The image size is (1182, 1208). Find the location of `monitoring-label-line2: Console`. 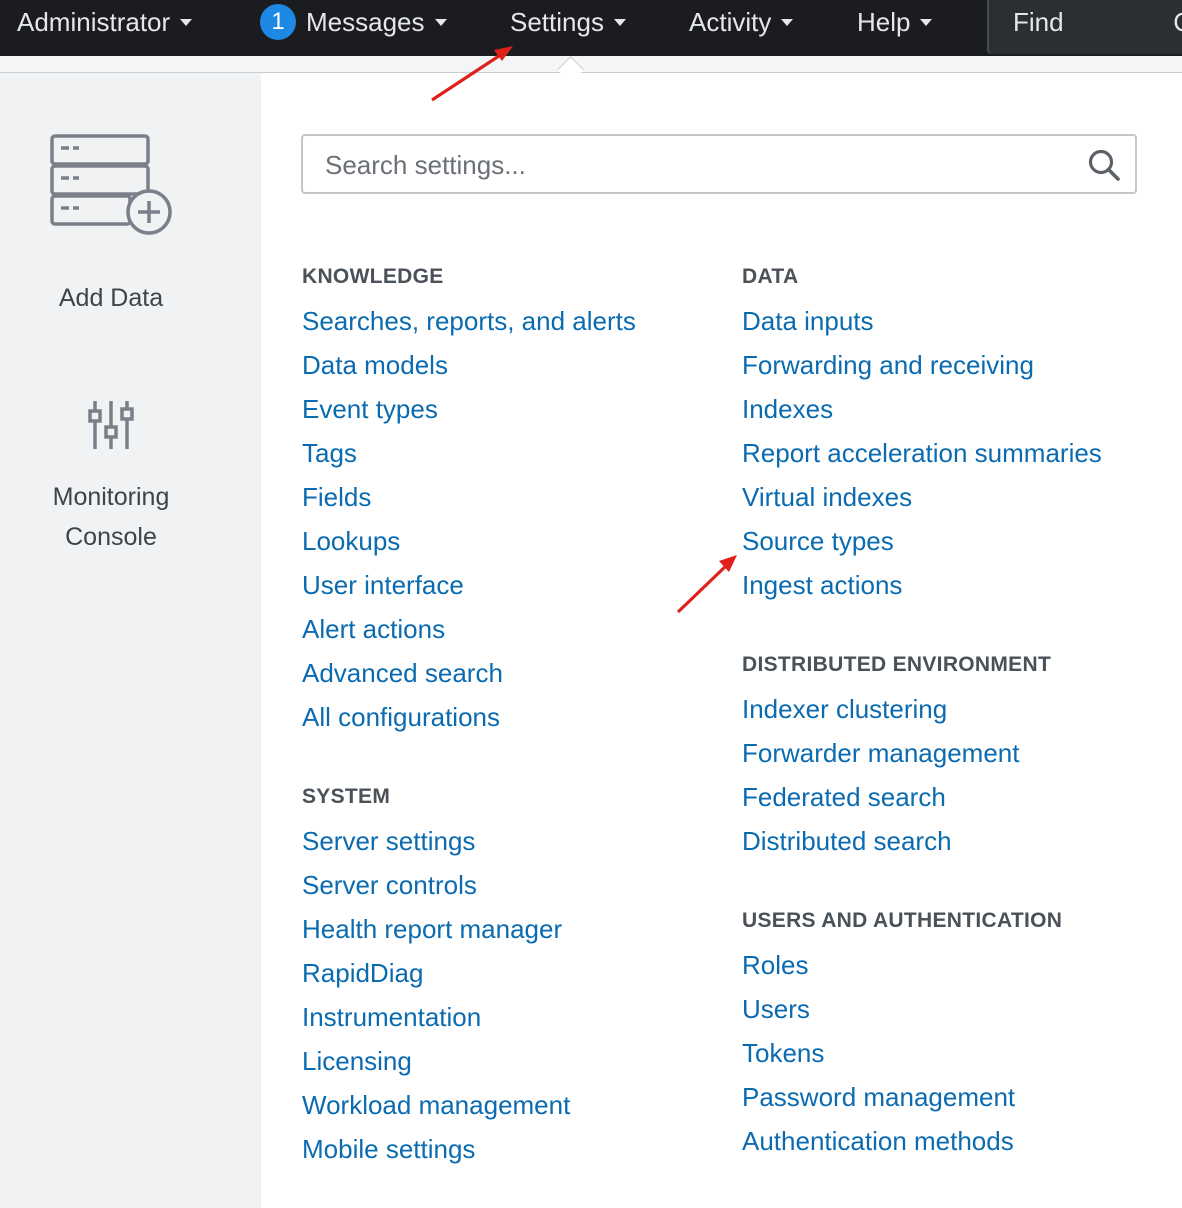

monitoring-label-line2: Console is located at coordinates (111, 537).